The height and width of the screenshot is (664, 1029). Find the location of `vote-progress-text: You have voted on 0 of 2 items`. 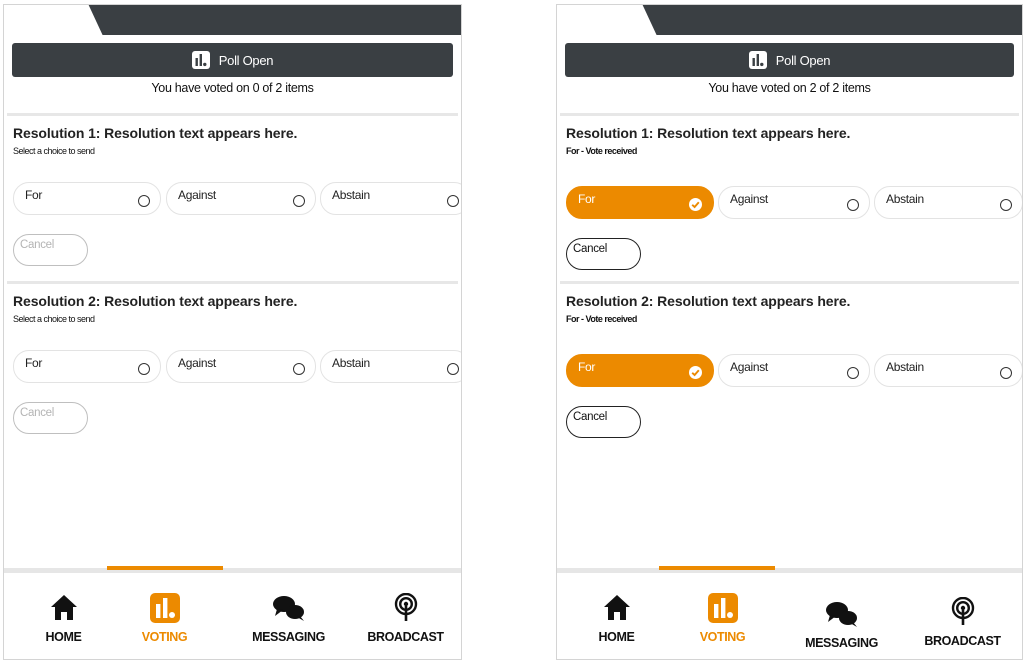

vote-progress-text: You have voted on 0 of 2 items is located at coordinates (232, 88).